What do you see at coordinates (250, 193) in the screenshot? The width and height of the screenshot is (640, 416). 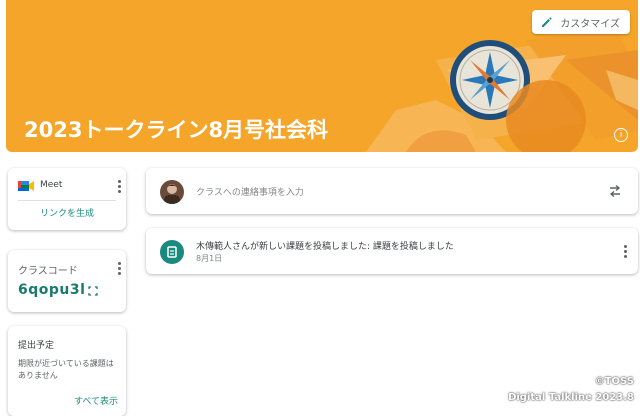 I see `announcement-placeholder: クラスへの連絡事項を入力` at bounding box center [250, 193].